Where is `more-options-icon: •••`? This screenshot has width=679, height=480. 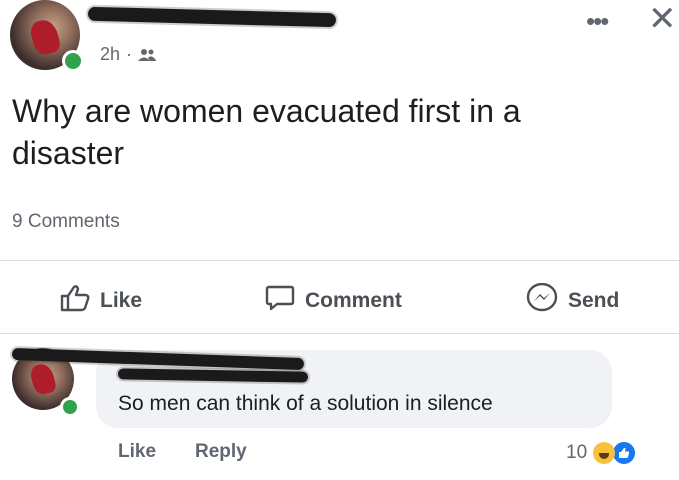 more-options-icon: ••• is located at coordinates (597, 21).